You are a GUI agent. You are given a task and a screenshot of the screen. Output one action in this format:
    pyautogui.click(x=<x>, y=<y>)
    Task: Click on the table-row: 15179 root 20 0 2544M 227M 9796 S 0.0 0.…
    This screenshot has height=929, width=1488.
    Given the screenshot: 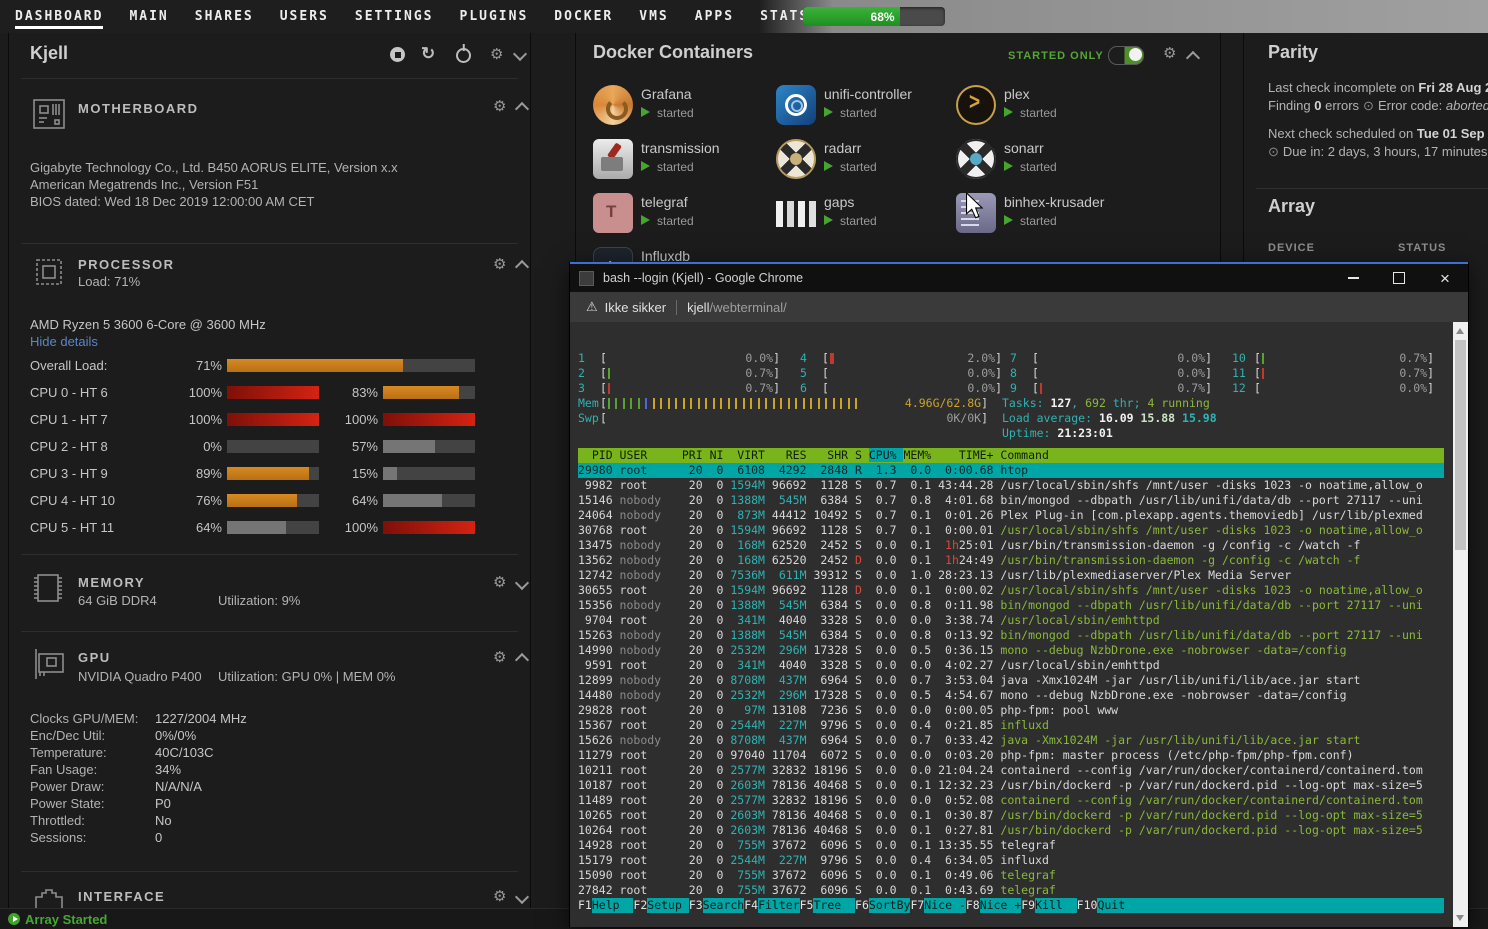 What is the action you would take?
    pyautogui.click(x=813, y=860)
    